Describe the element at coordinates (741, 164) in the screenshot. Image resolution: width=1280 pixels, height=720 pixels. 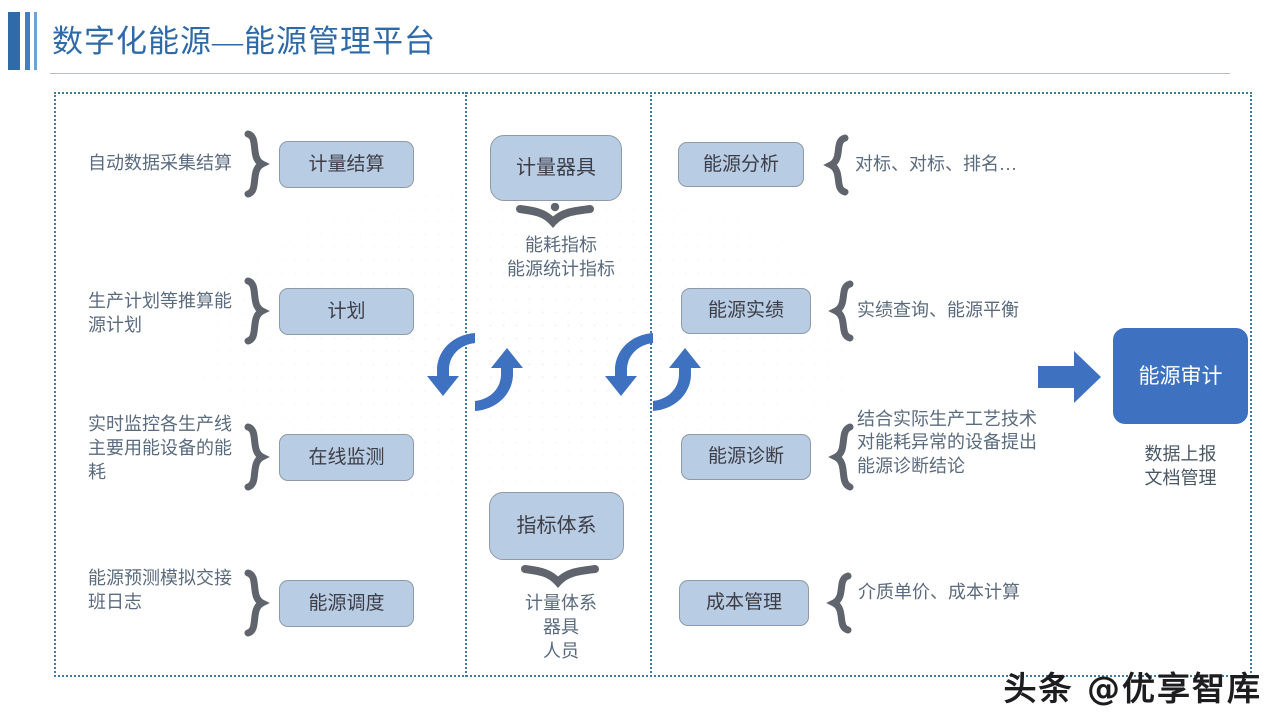
I see `right-box-0: 能源分析` at that location.